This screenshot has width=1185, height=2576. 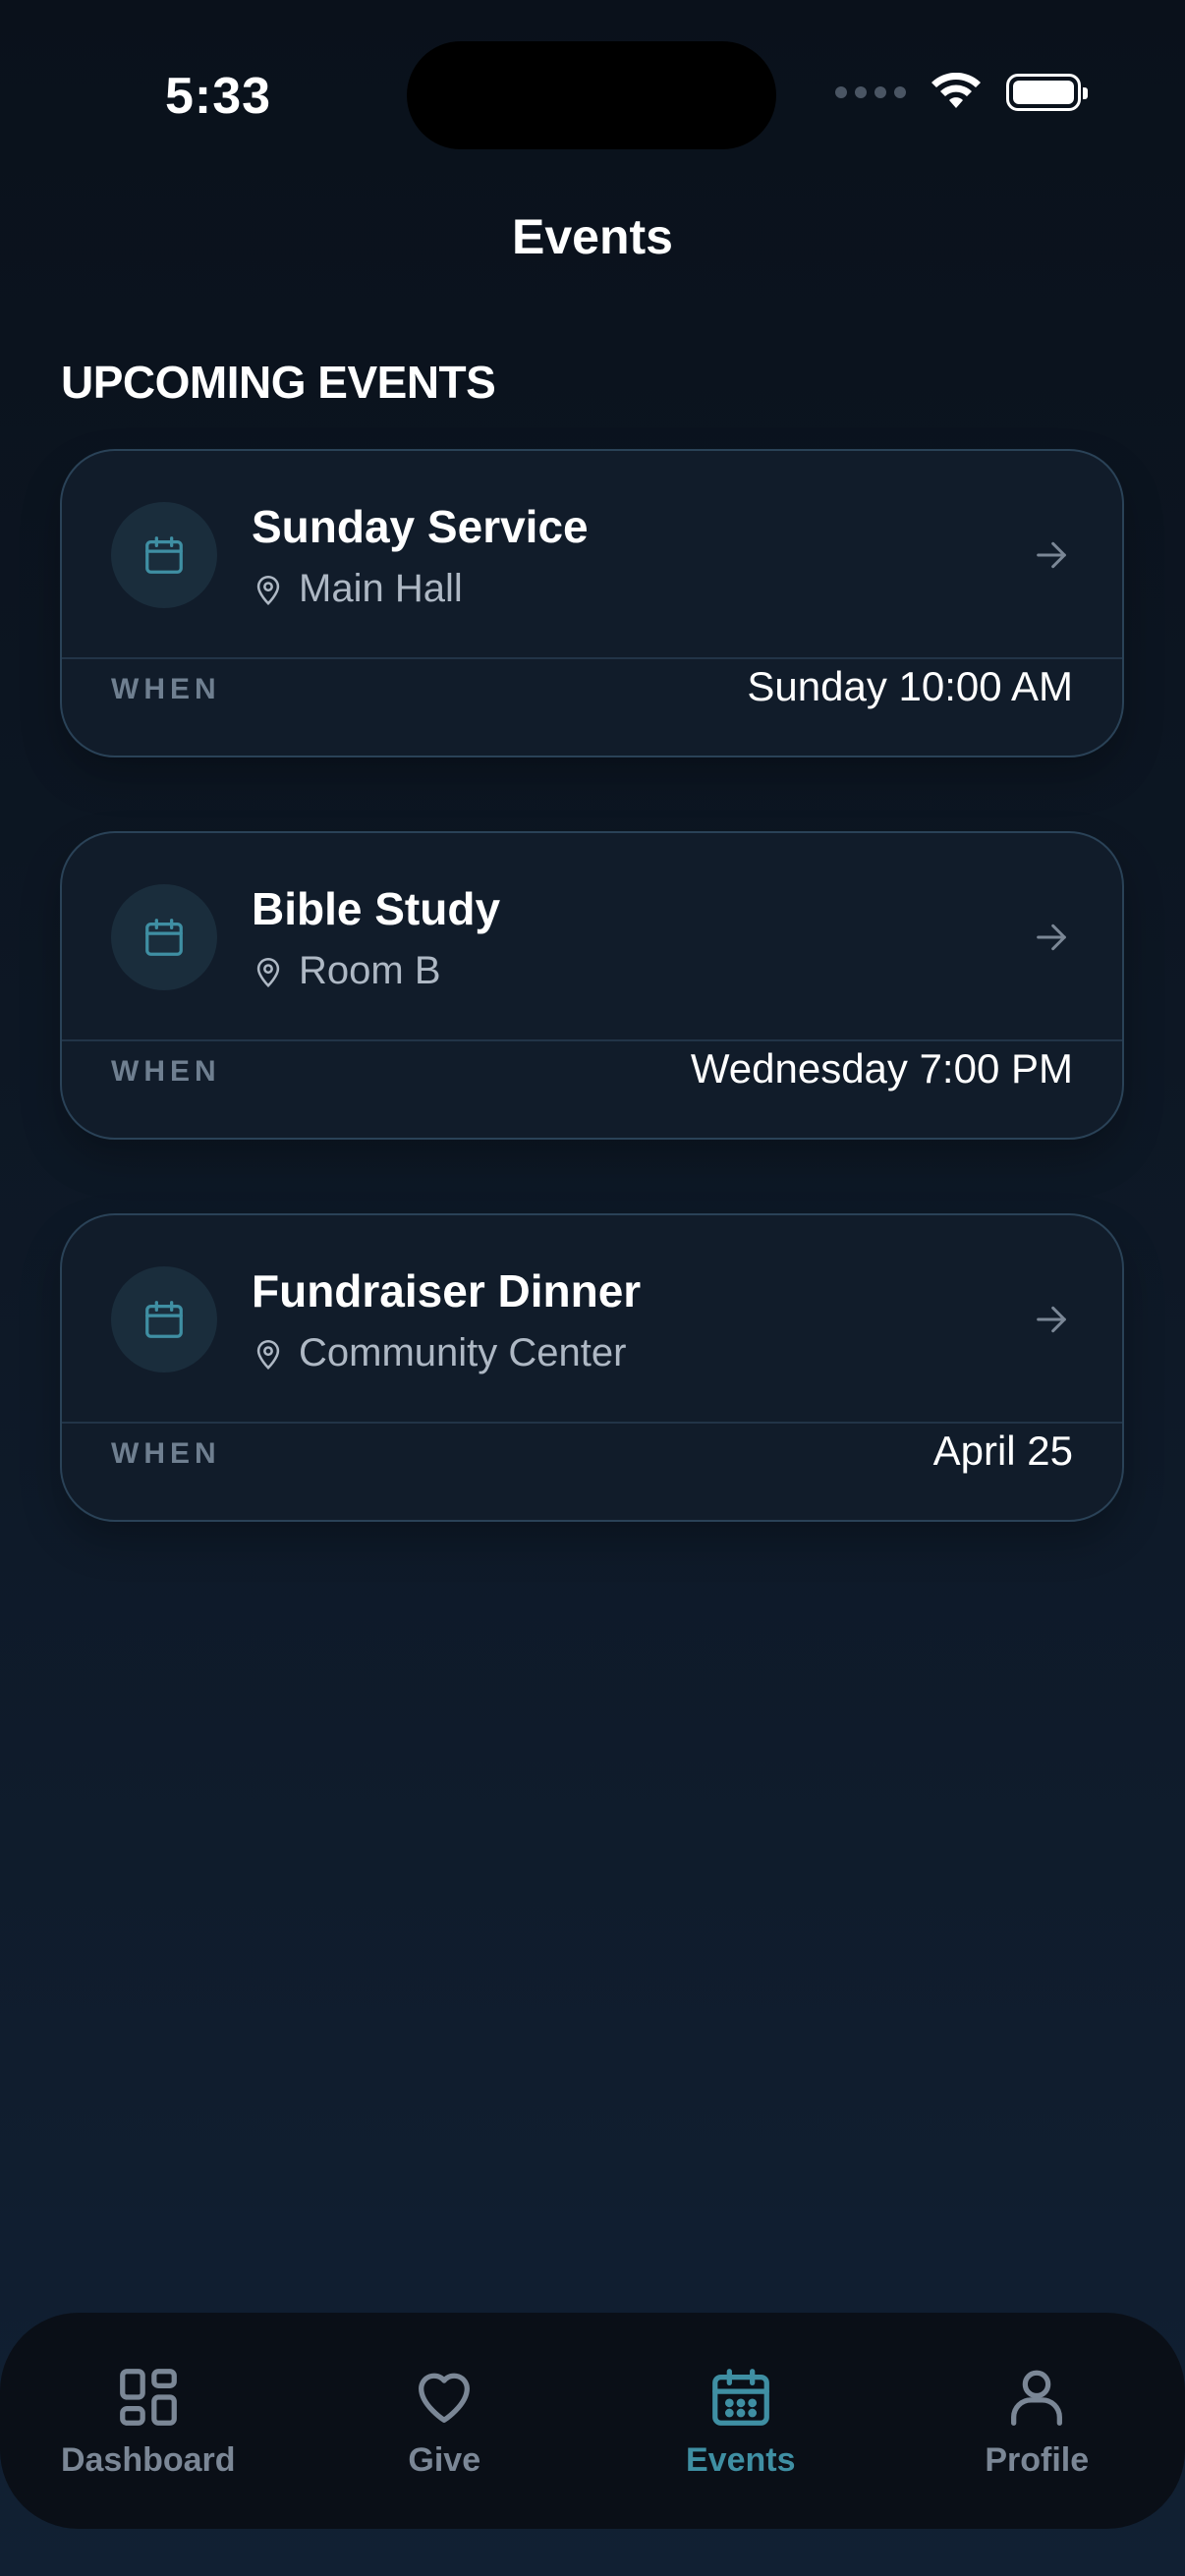 What do you see at coordinates (1038, 2459) in the screenshot?
I see `tab-label: Profile` at bounding box center [1038, 2459].